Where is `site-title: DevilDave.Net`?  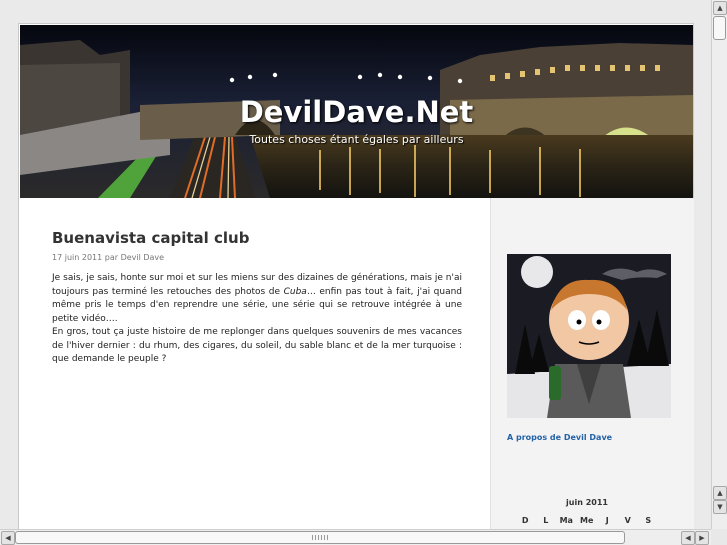 site-title: DevilDave.Net is located at coordinates (356, 112).